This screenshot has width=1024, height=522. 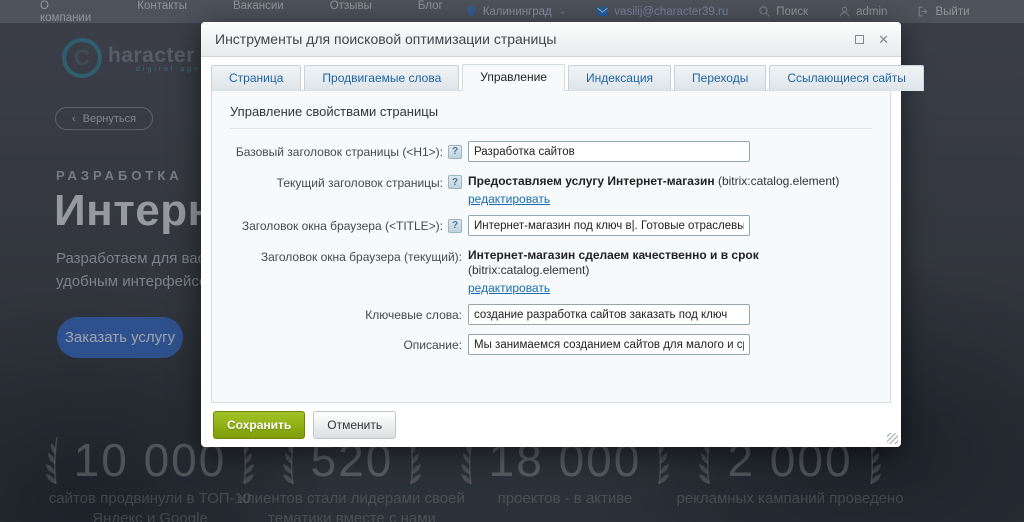 I want to click on field-label: Описание:, so click(x=432, y=344).